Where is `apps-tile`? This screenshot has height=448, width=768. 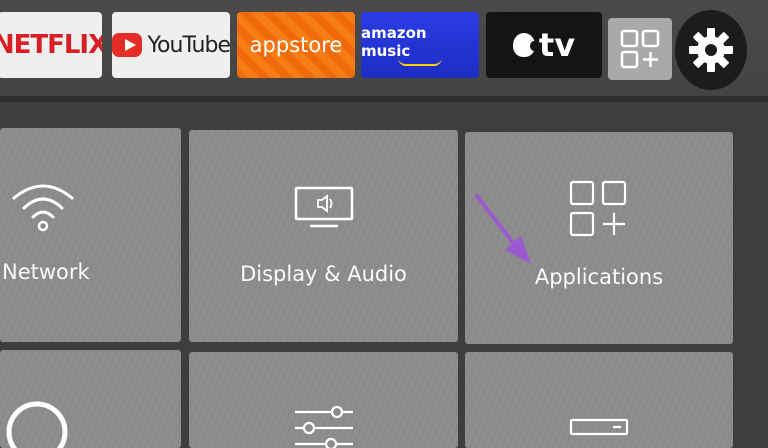 apps-tile is located at coordinates (640, 49).